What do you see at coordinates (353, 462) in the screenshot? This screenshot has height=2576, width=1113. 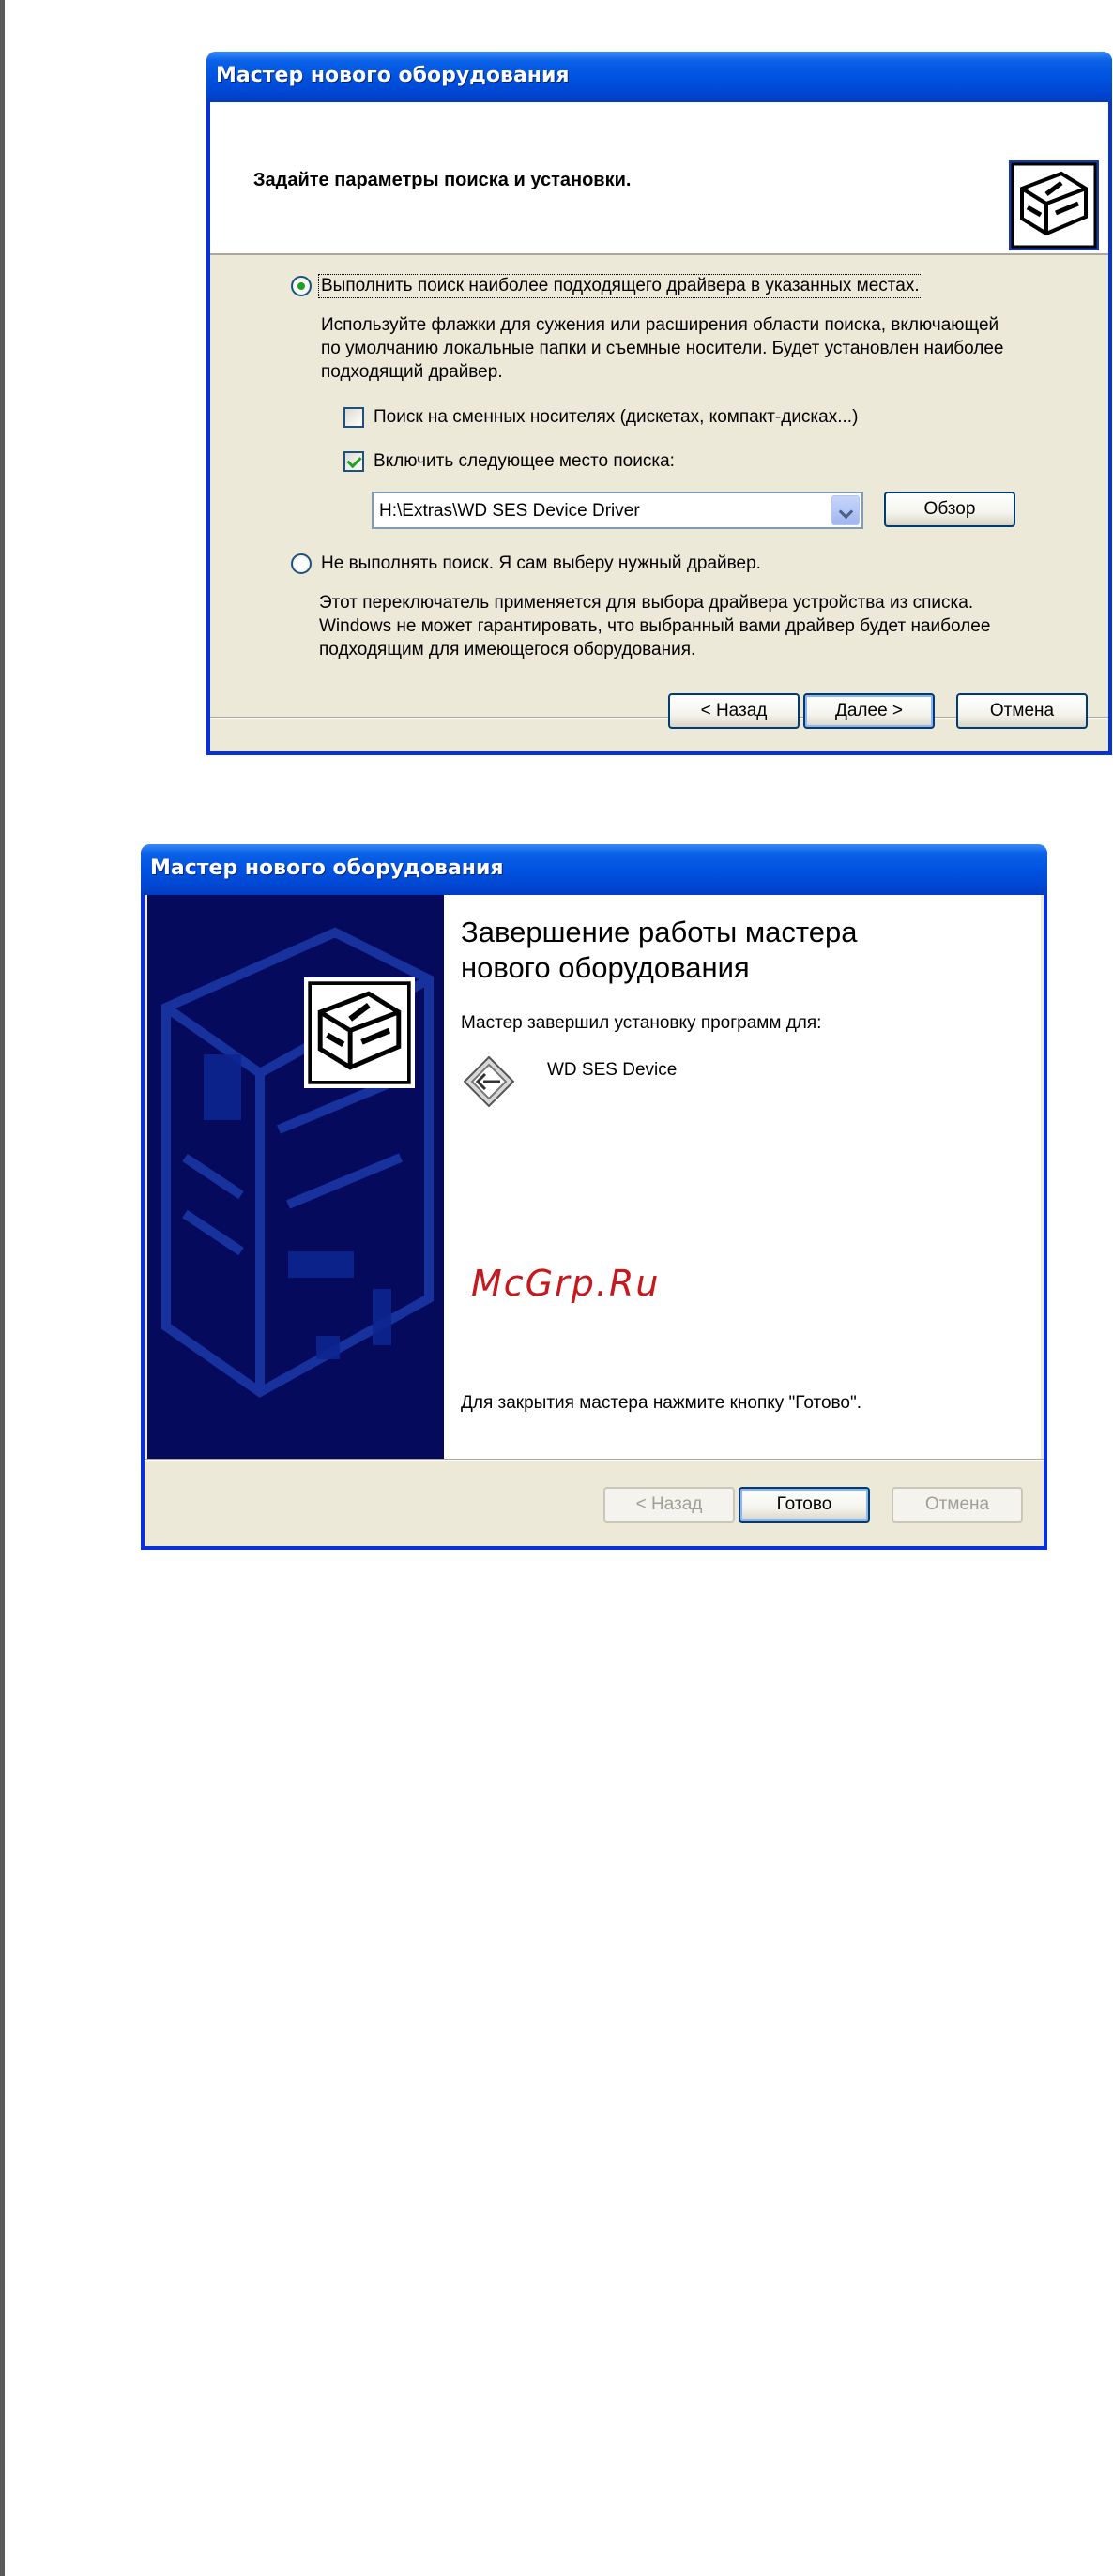 I see `checkbox-checked` at bounding box center [353, 462].